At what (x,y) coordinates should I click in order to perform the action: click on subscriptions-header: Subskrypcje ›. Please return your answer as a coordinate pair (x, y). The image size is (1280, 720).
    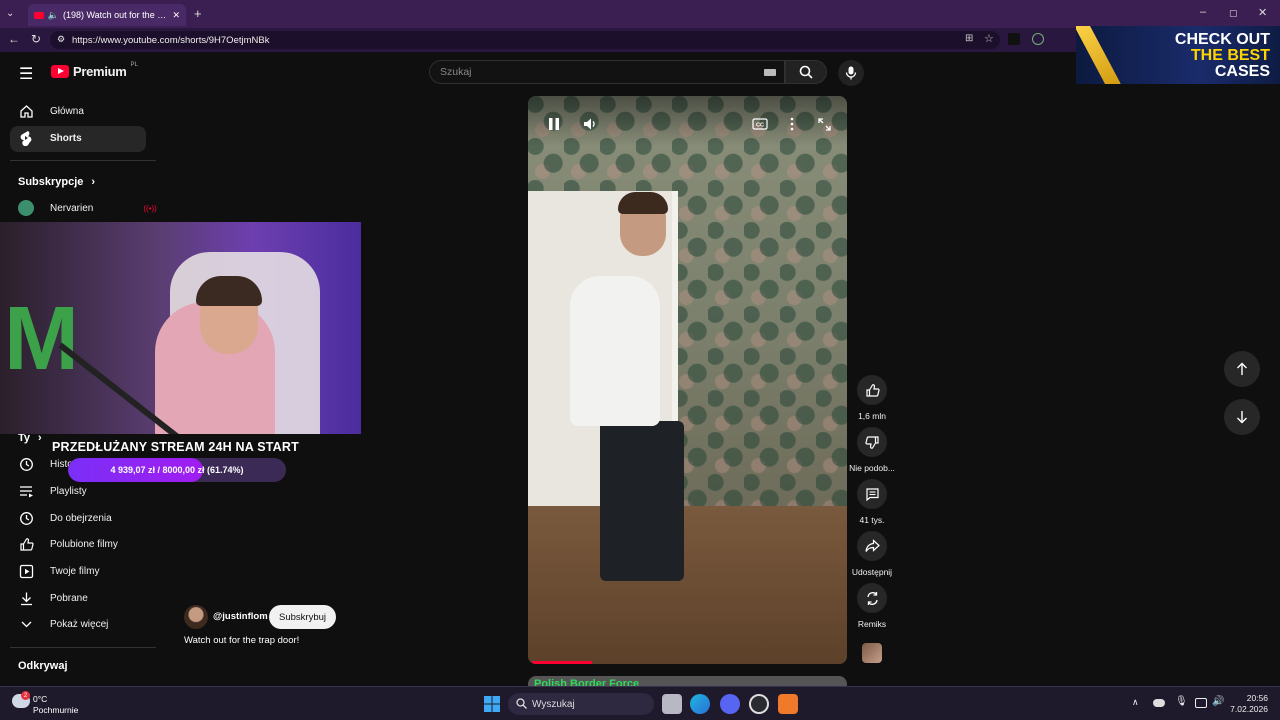
    Looking at the image, I should click on (56, 182).